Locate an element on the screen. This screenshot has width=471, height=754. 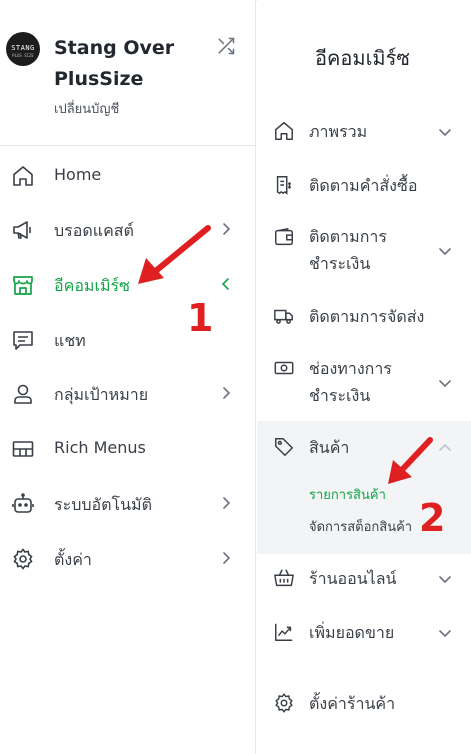
account-name: Stang Over PlusSize is located at coordinates (114, 63).